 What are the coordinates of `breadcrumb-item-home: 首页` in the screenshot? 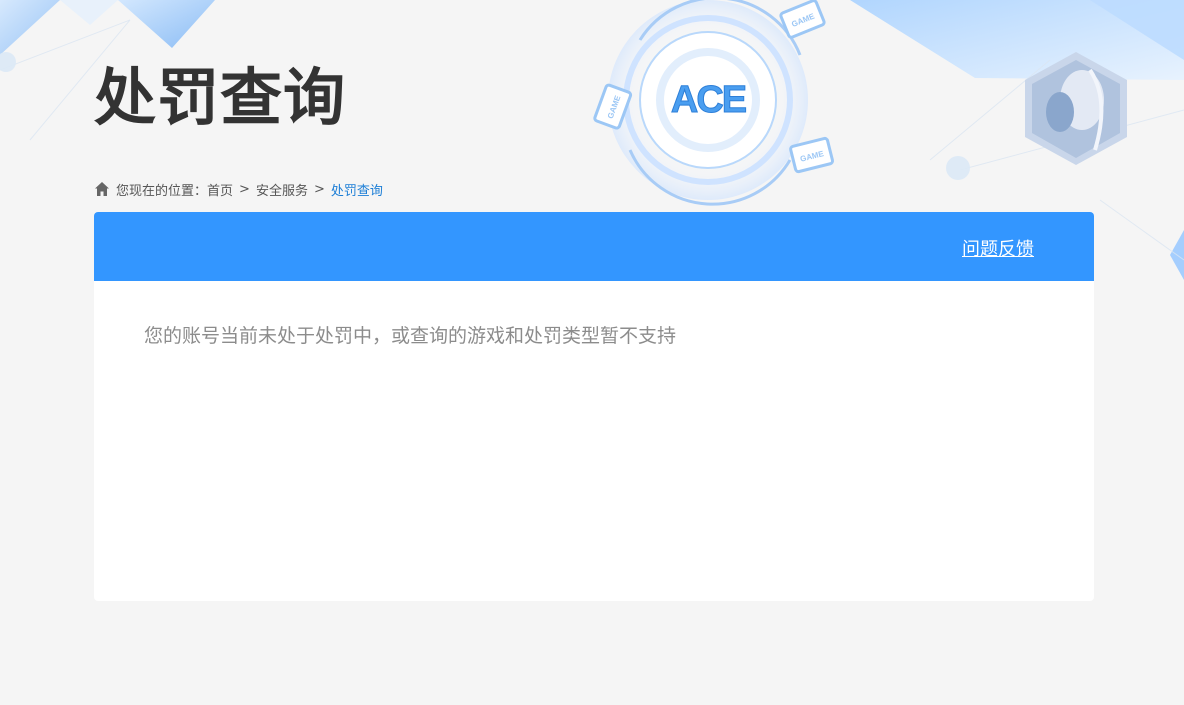 It's located at (220, 189).